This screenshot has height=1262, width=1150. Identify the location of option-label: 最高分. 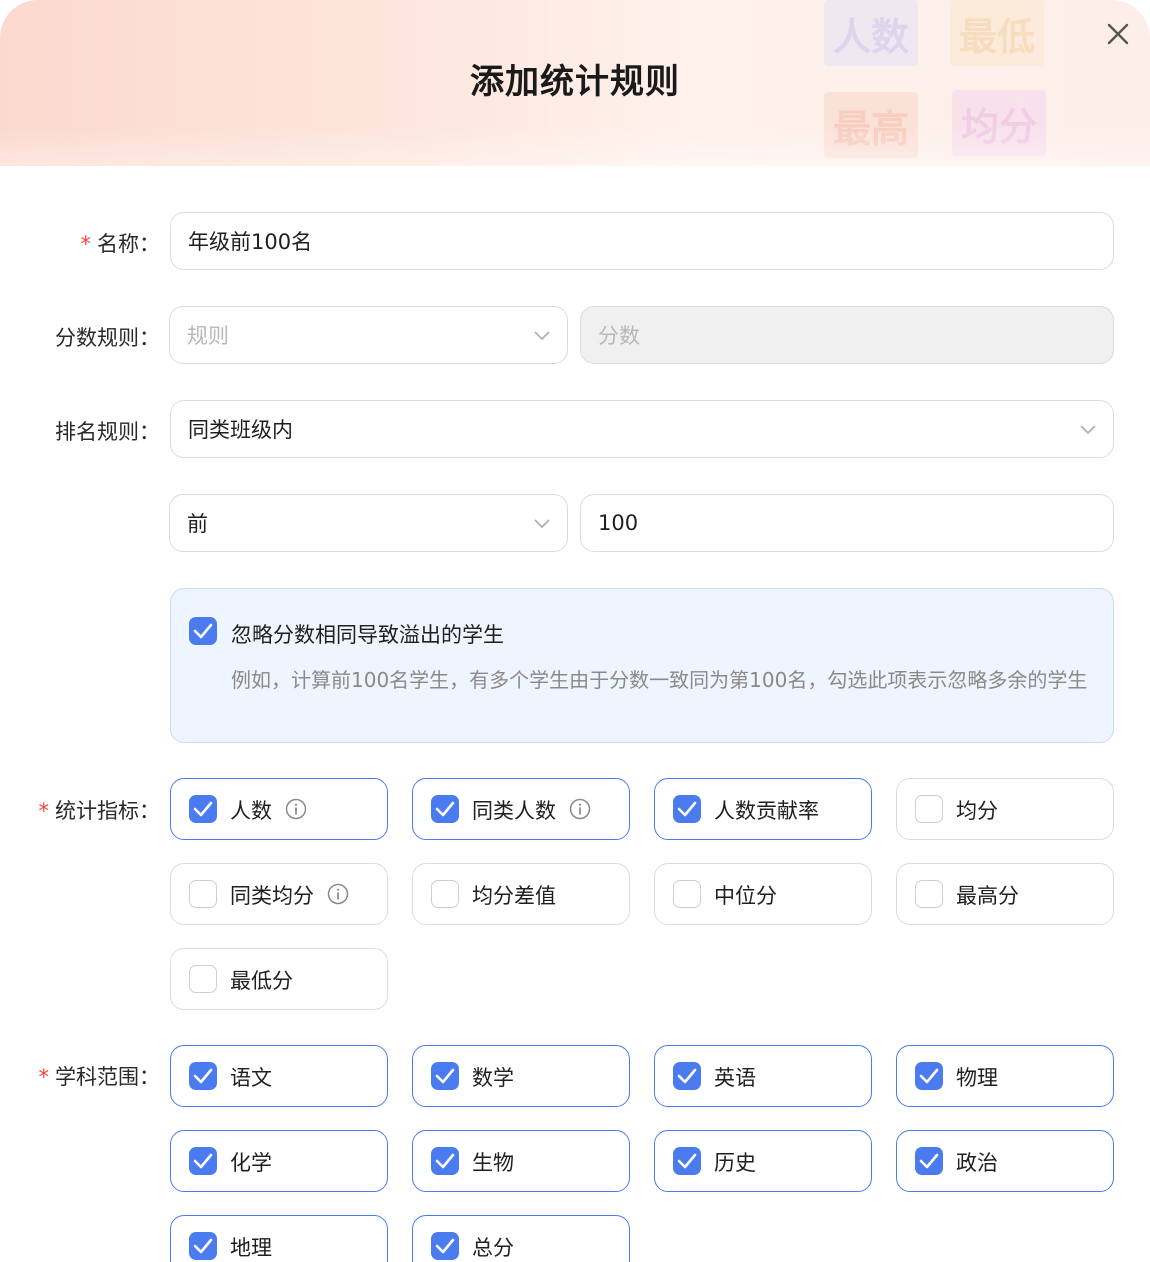
(987, 896).